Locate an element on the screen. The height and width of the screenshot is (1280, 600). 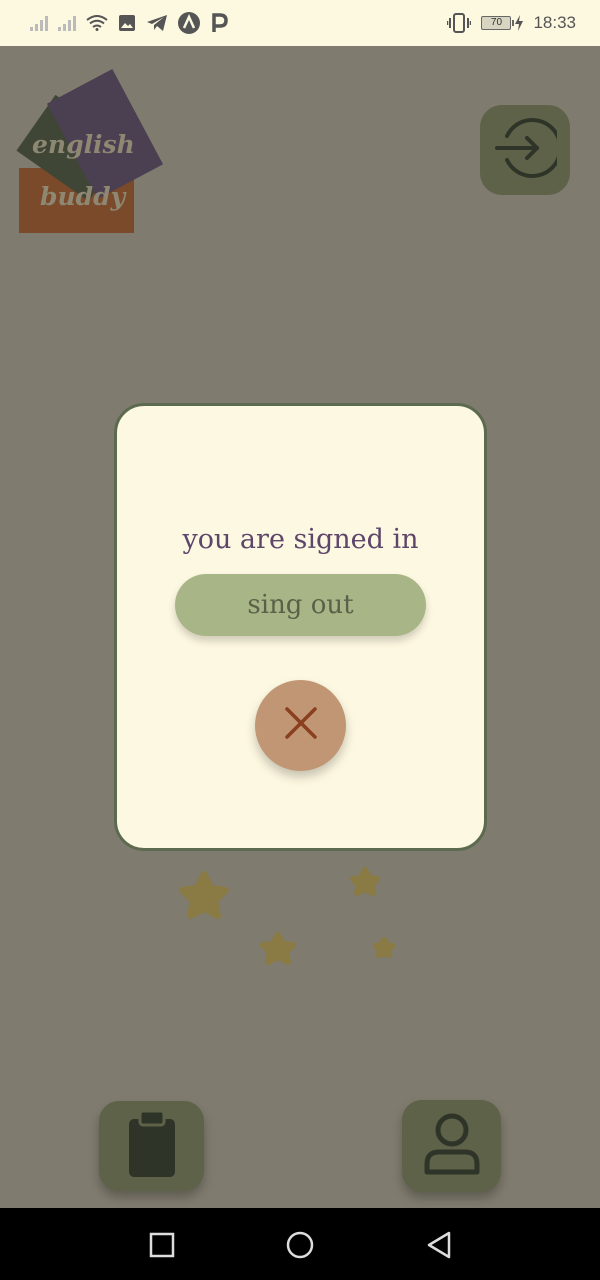
close-dialog-button is located at coordinates (300, 725).